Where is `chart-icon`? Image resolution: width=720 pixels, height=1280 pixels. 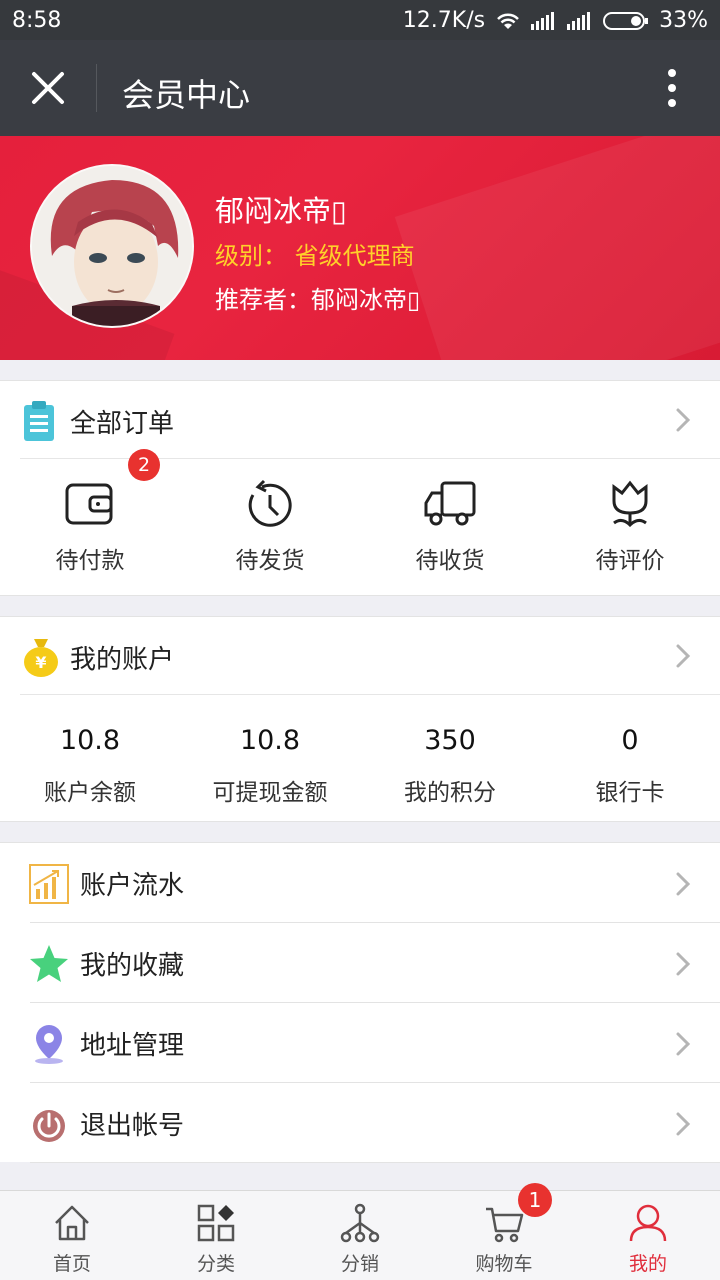 chart-icon is located at coordinates (49, 884).